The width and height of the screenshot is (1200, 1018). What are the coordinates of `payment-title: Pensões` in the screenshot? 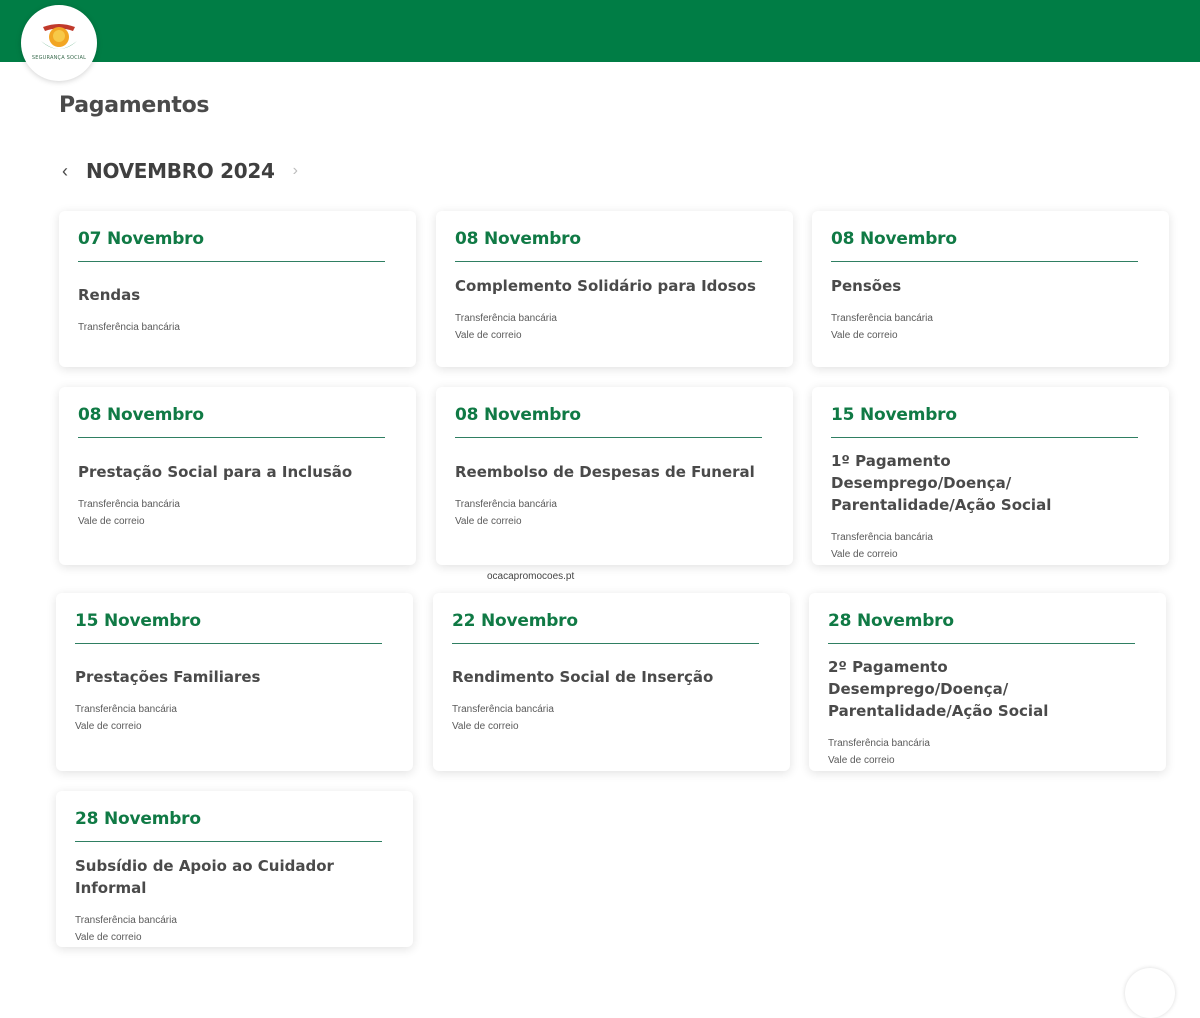 It's located at (866, 286).